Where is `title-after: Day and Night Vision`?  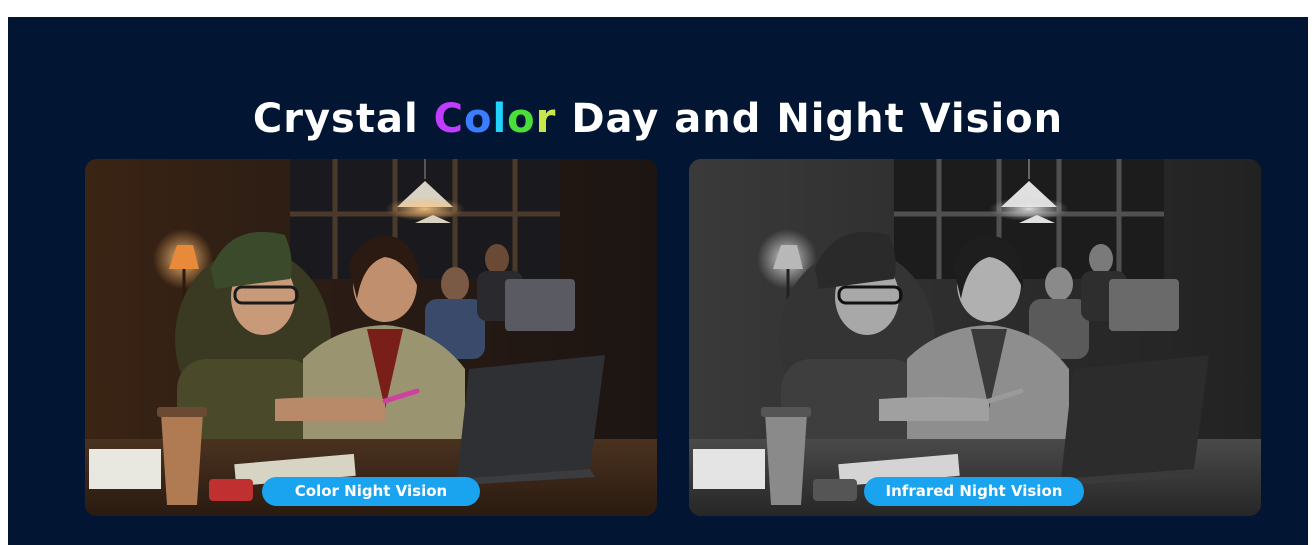 title-after: Day and Night Vision is located at coordinates (817, 119).